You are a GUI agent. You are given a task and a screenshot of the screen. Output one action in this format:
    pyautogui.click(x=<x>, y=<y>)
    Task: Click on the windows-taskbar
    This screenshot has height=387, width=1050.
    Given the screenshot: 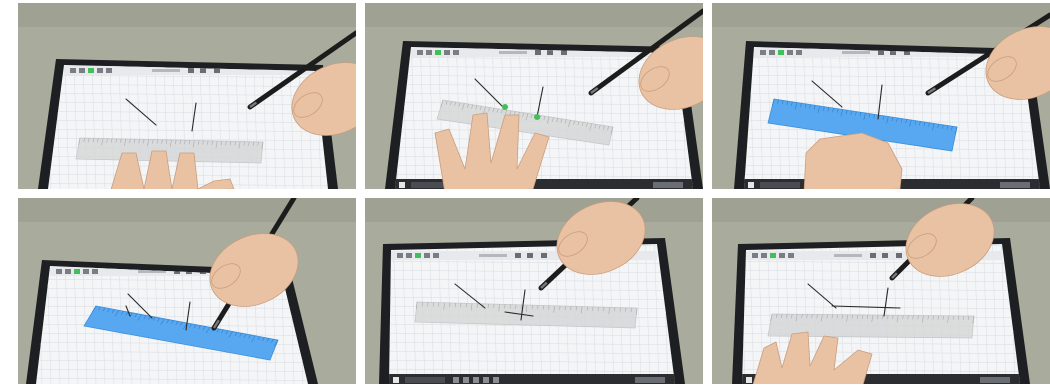 What is the action you would take?
    pyautogui.click(x=532, y=379)
    